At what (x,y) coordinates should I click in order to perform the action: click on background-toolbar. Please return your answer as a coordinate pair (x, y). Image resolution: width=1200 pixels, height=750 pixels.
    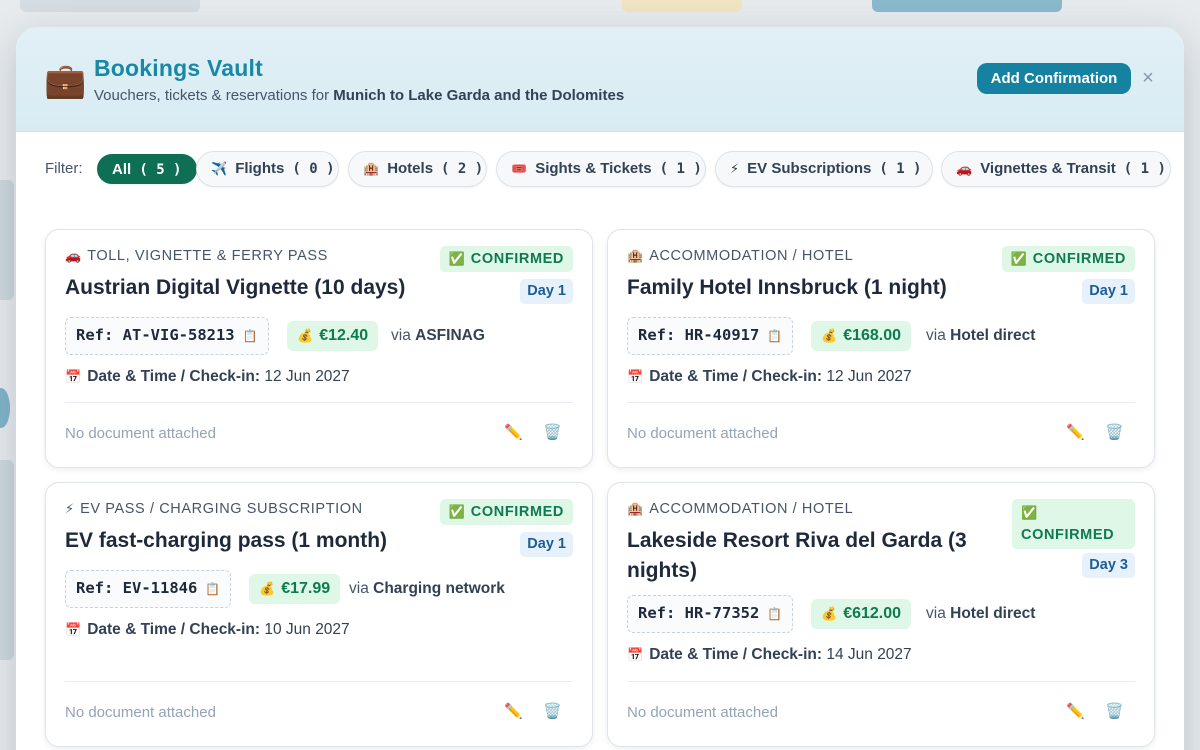
    Looking at the image, I should click on (110, 6).